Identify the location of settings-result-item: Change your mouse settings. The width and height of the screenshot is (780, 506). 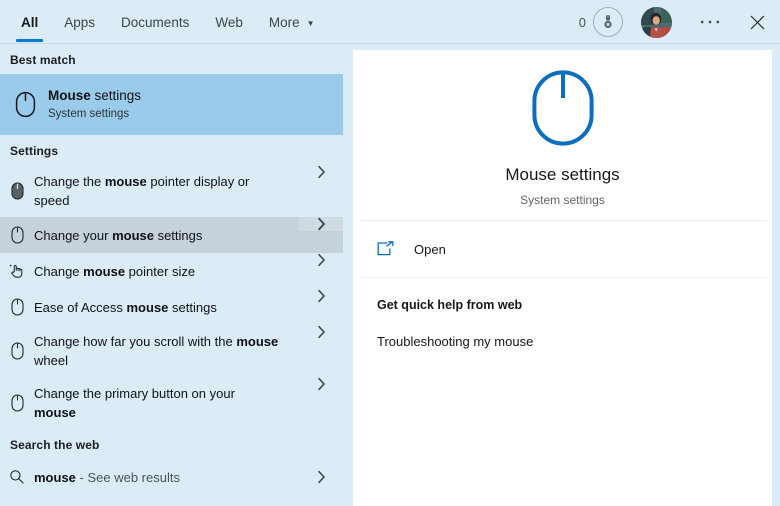
(171, 235).